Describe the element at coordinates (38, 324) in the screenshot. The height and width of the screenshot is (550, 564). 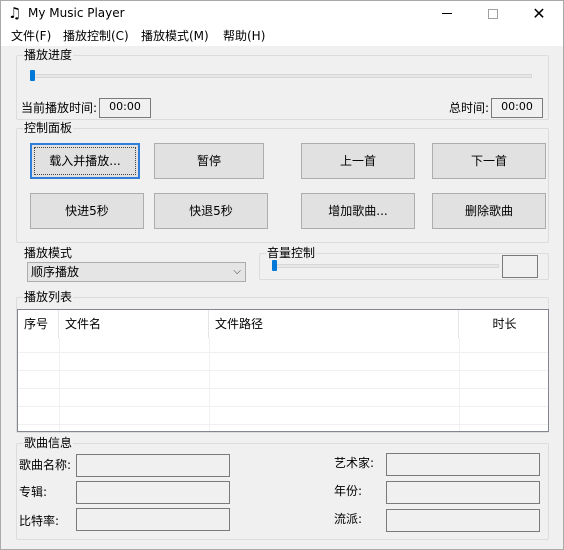
I see `column-header-index: 序号` at that location.